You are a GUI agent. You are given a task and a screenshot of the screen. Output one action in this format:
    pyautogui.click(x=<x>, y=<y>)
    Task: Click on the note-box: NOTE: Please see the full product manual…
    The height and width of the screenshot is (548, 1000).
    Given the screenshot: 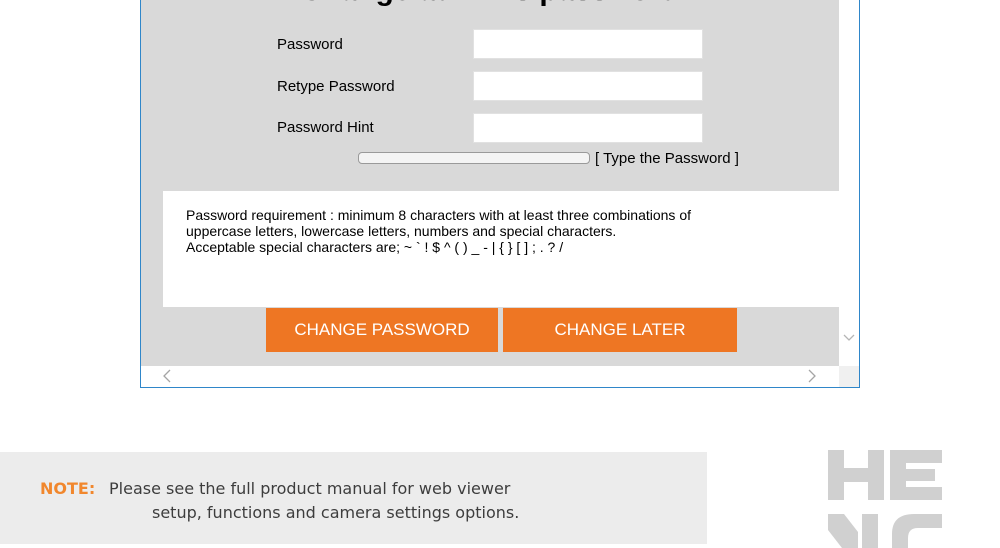 What is the action you would take?
    pyautogui.click(x=353, y=498)
    